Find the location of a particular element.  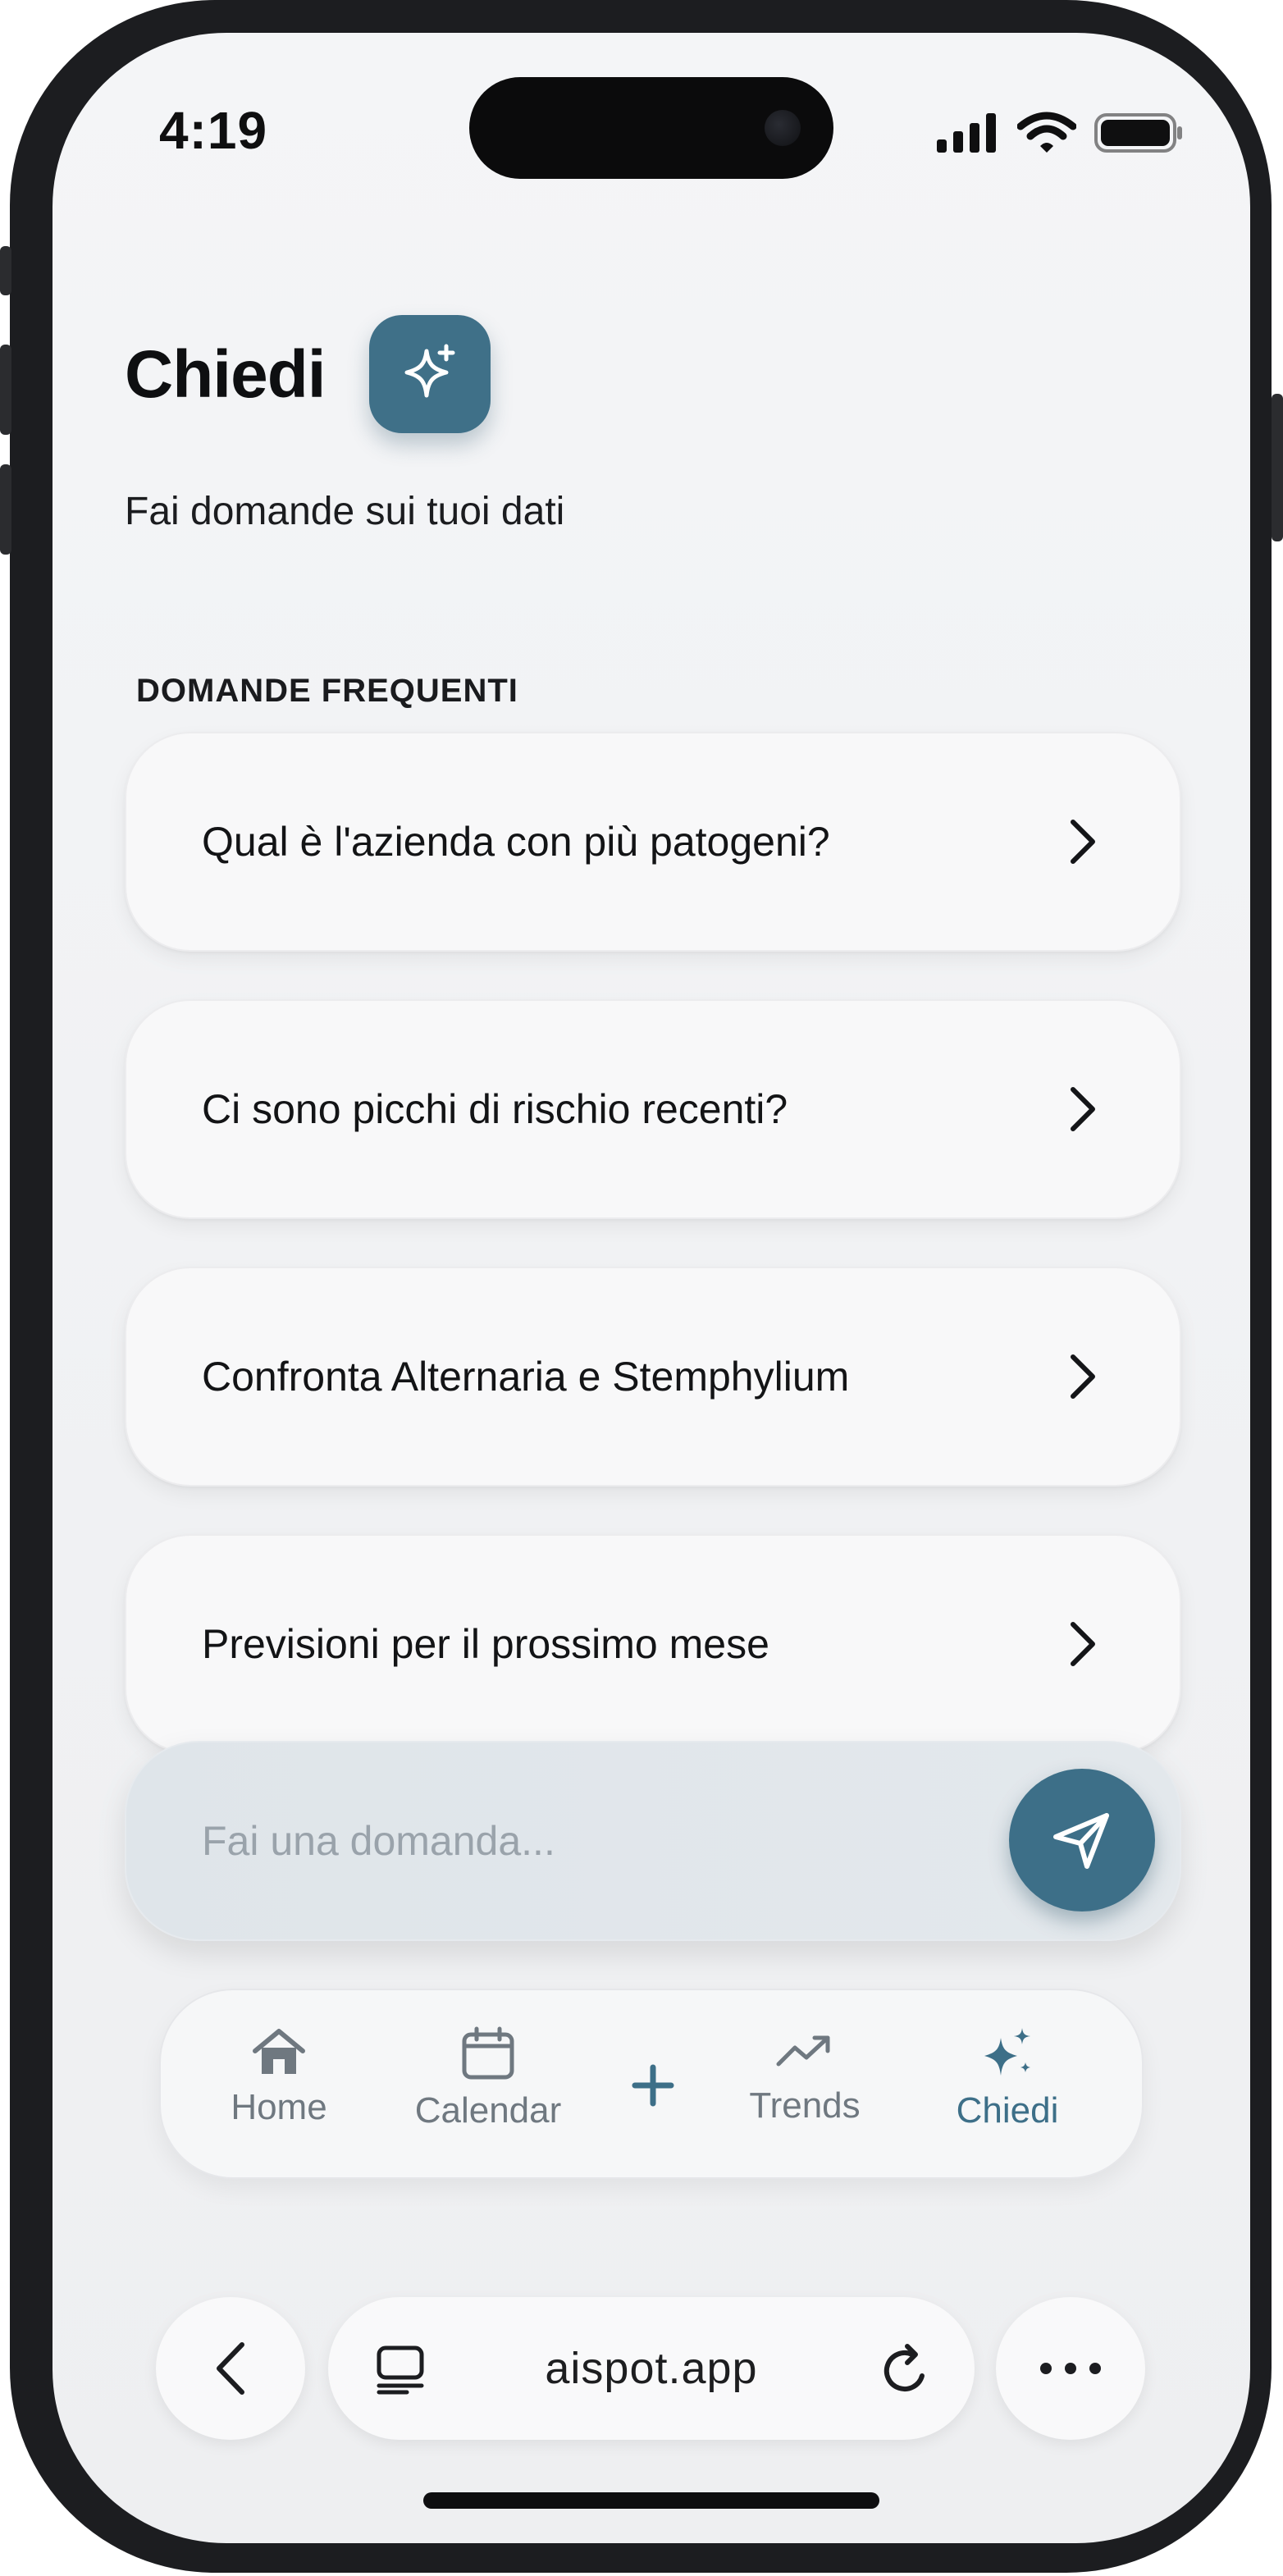

plus-icon is located at coordinates (653, 2086).